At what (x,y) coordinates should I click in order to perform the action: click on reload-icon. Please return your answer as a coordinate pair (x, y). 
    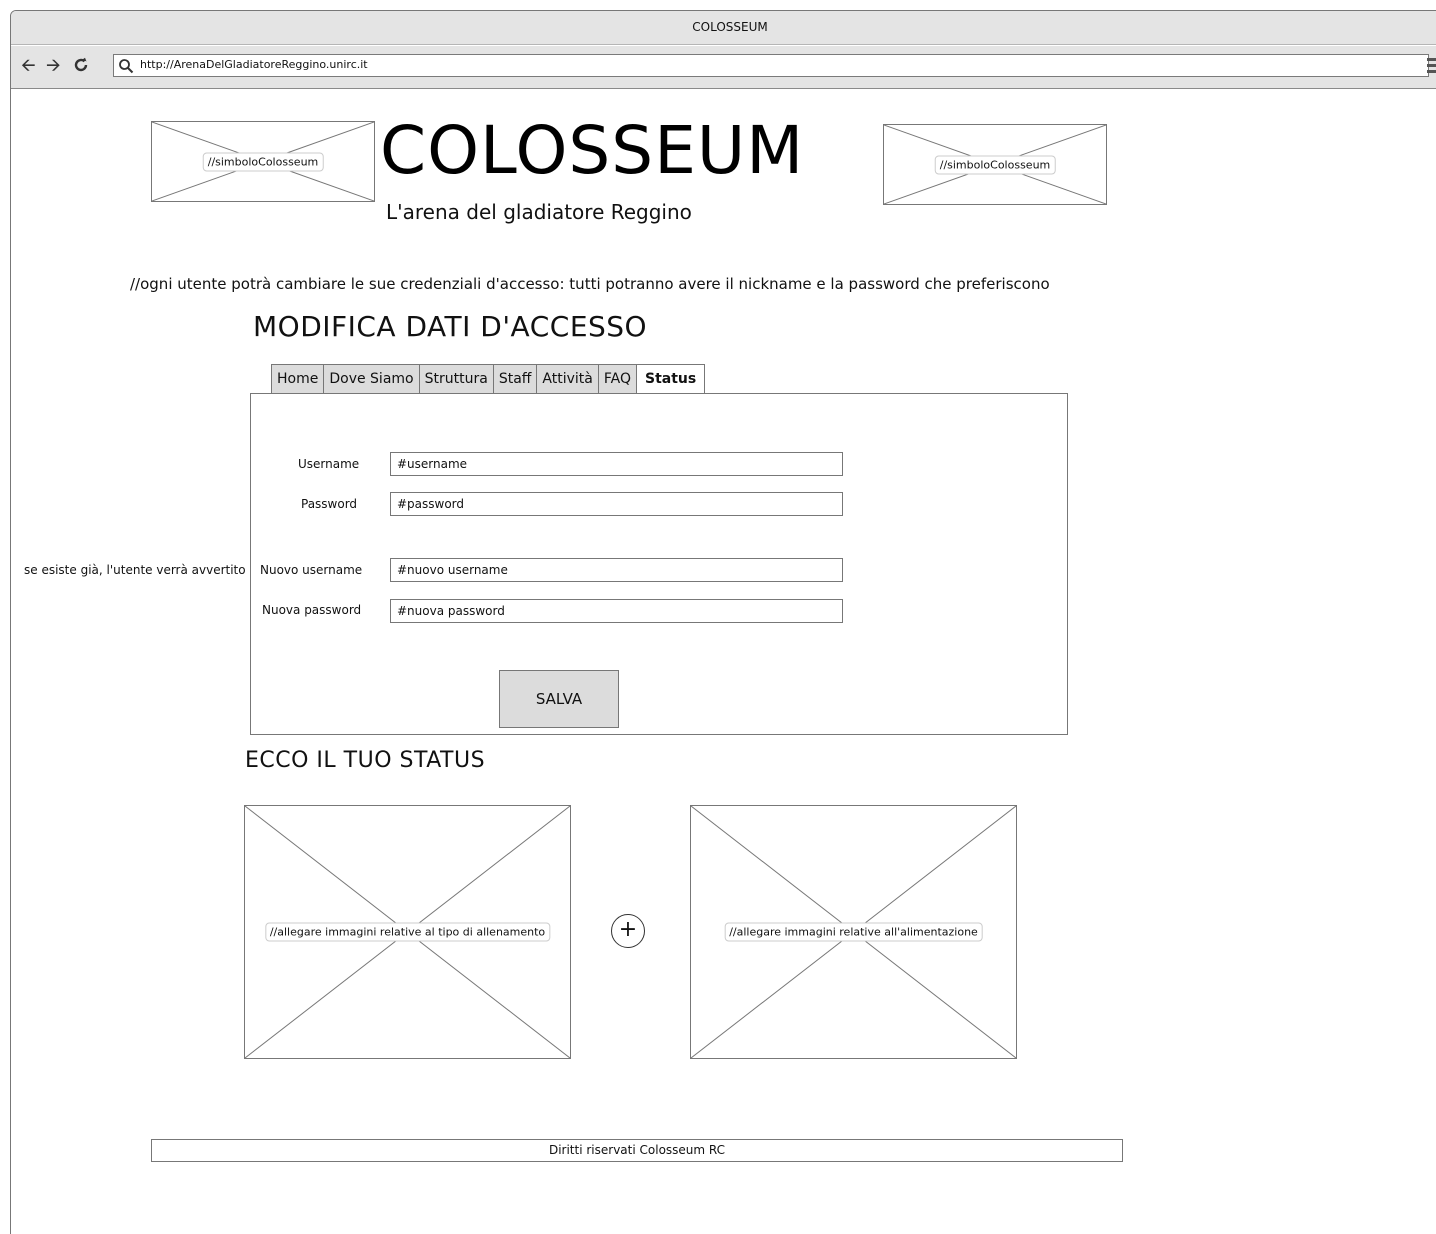
    Looking at the image, I should click on (81, 67).